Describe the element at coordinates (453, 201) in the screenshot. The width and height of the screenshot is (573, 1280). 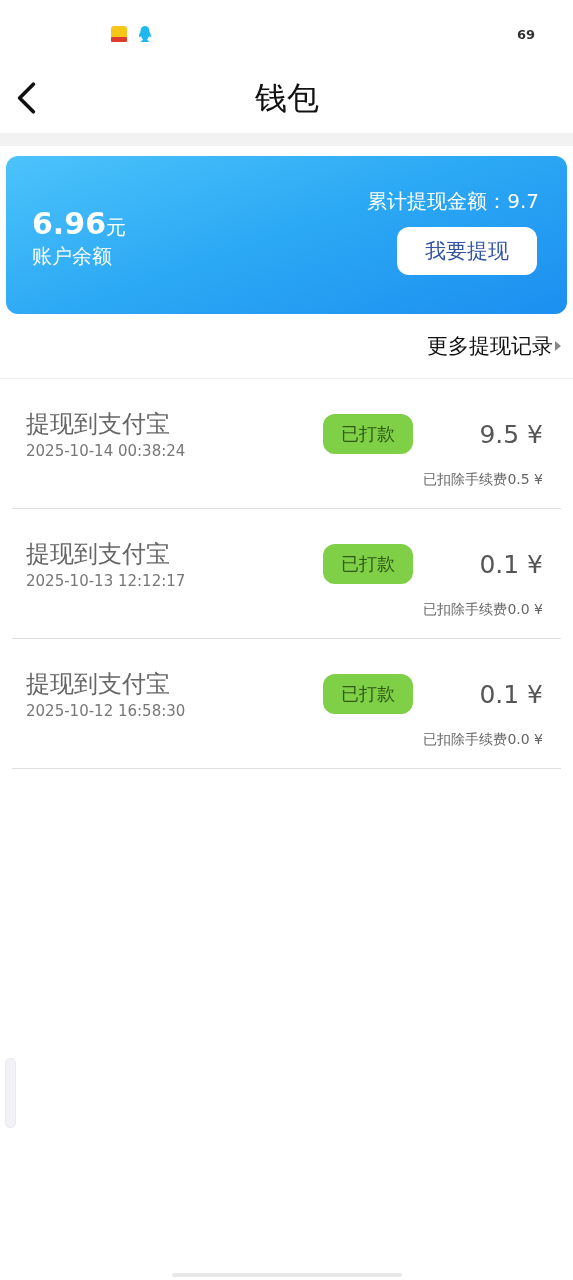
I see `total-withdrawn: 累计提现金额：9.7` at that location.